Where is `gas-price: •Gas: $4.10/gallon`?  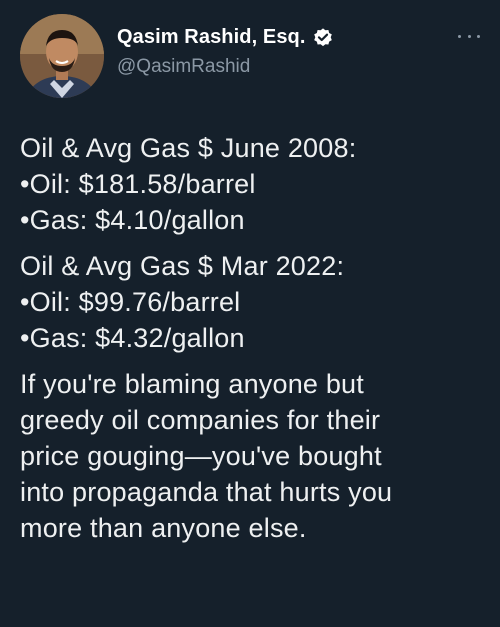 gas-price: •Gas: $4.10/gallon is located at coordinates (132, 220).